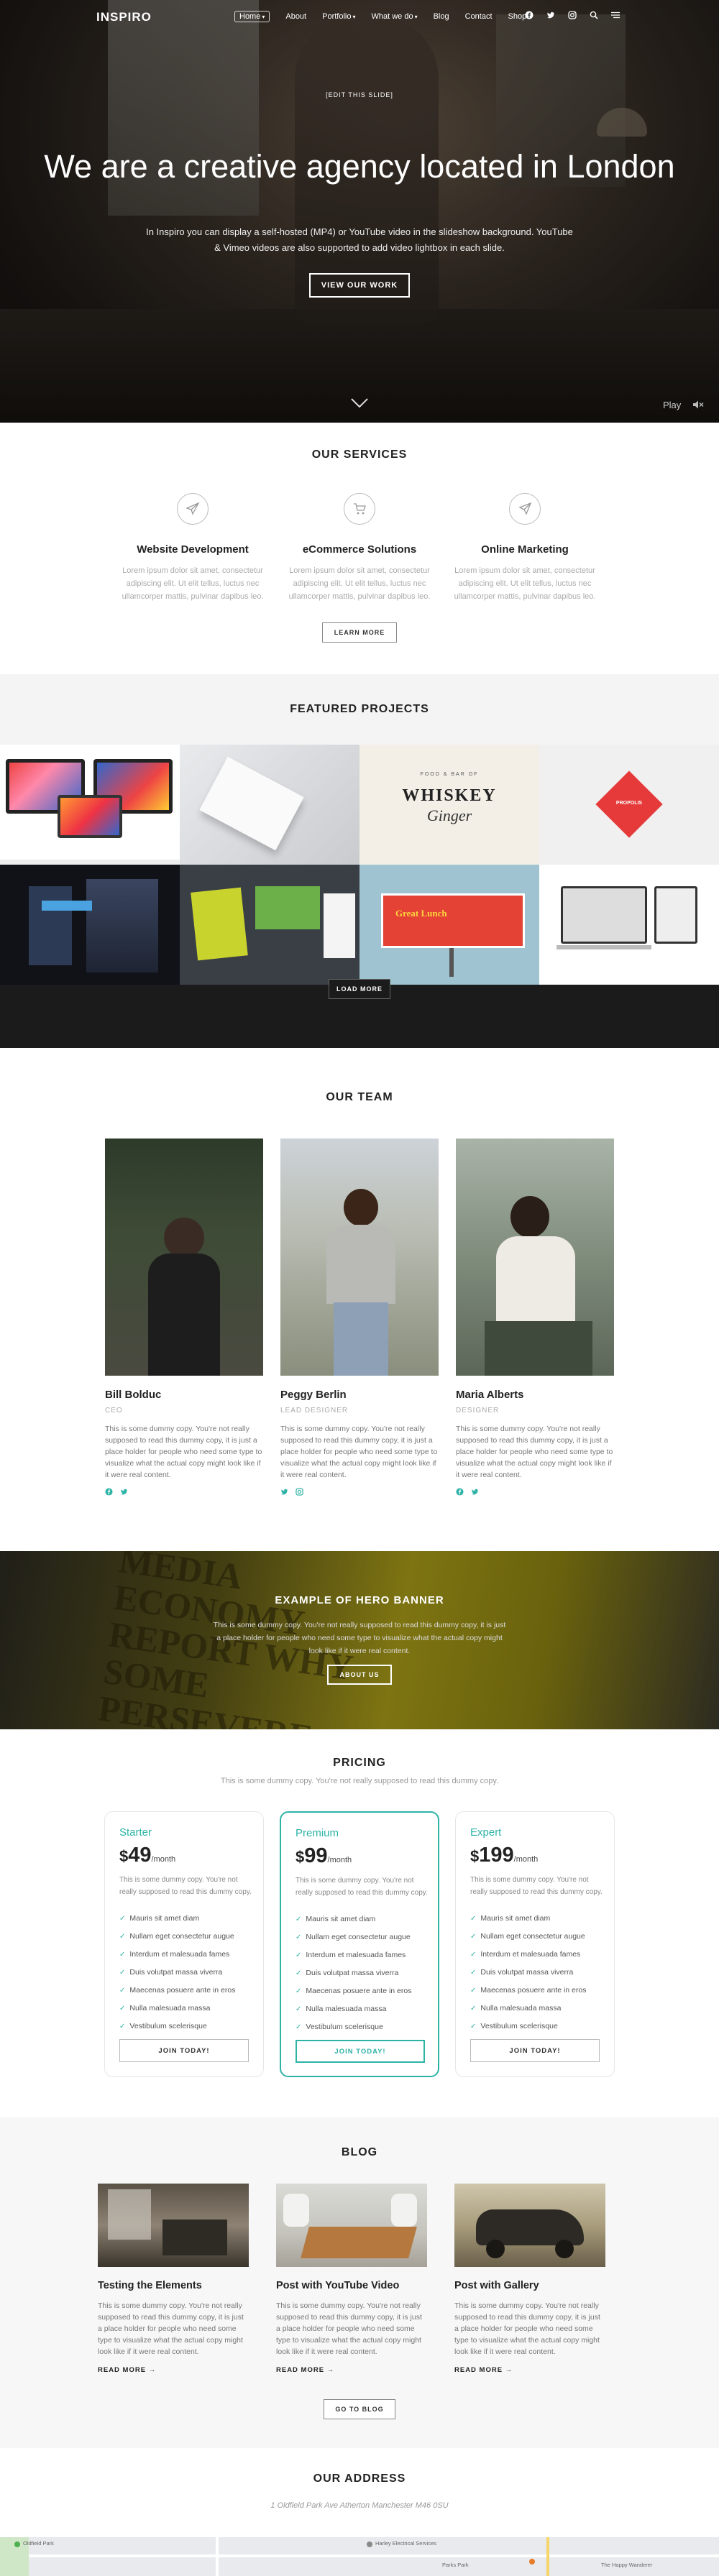 The height and width of the screenshot is (2576, 719). What do you see at coordinates (521, 2008) in the screenshot?
I see `feature-label: Nulla malesuada massa` at bounding box center [521, 2008].